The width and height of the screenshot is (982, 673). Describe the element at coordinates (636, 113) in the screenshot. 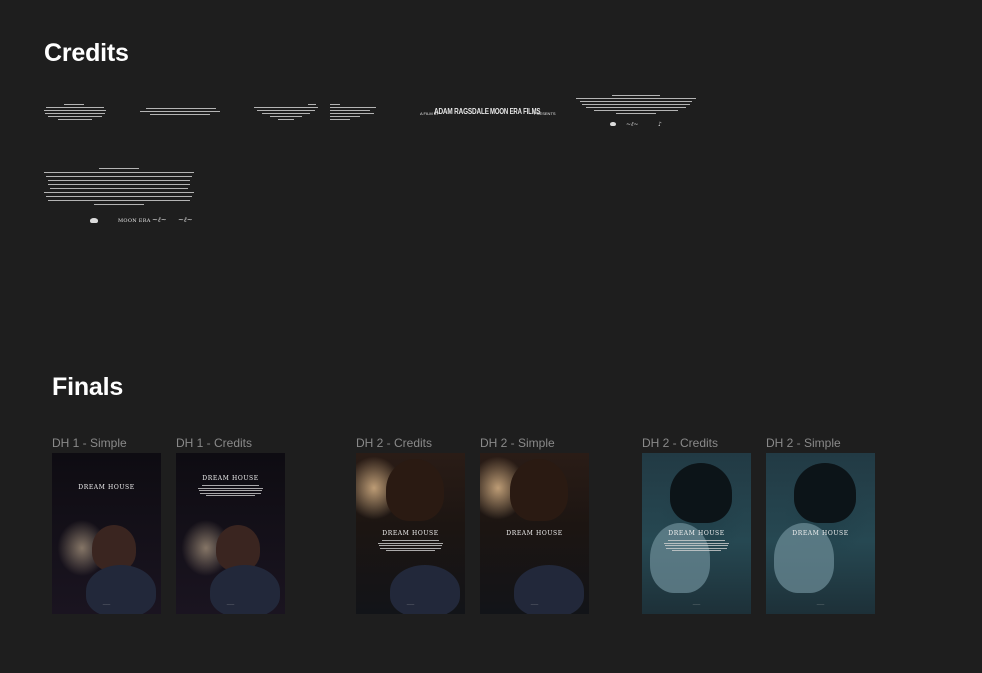

I see `credits-frame-billing-small: ~ℓ~ ♪` at that location.